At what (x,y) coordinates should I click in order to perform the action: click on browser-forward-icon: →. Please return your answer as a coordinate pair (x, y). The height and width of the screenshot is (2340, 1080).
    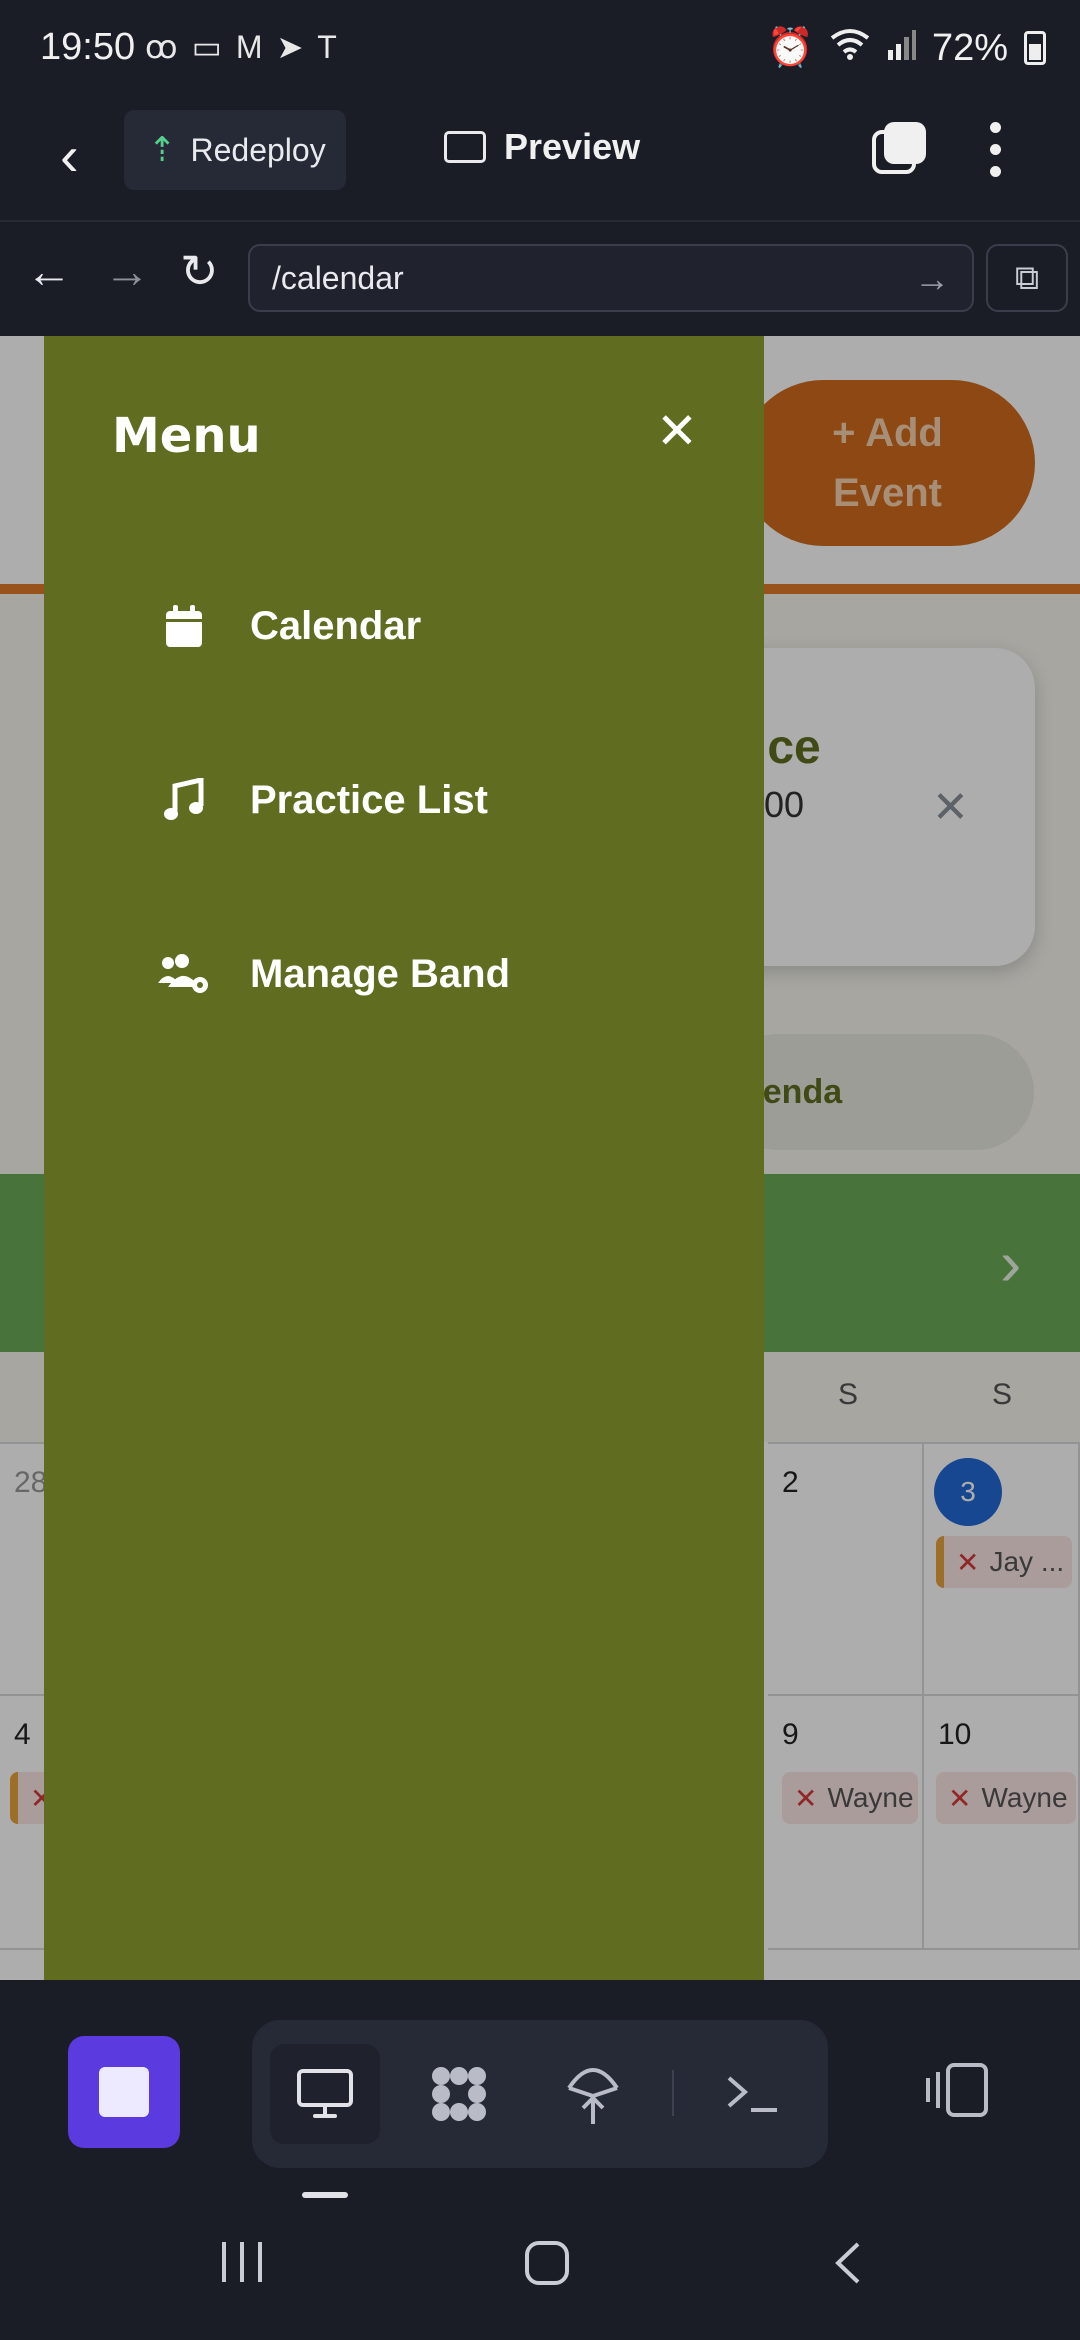
    Looking at the image, I should click on (127, 271).